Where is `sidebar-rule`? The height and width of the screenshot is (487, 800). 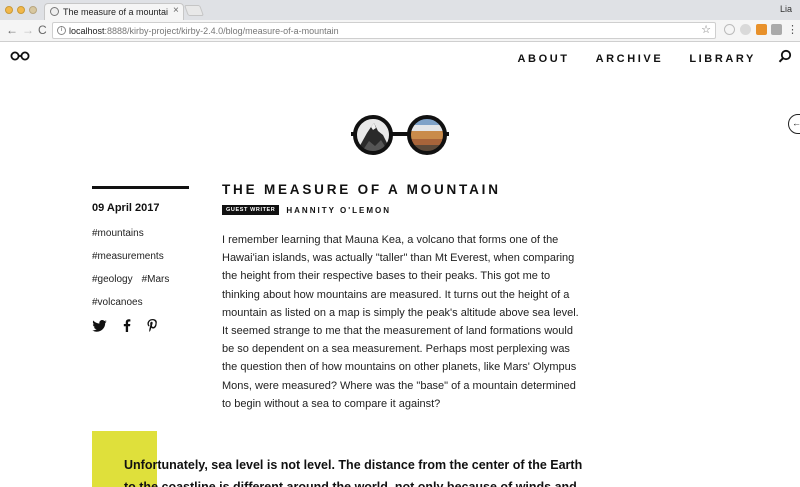
sidebar-rule is located at coordinates (140, 187).